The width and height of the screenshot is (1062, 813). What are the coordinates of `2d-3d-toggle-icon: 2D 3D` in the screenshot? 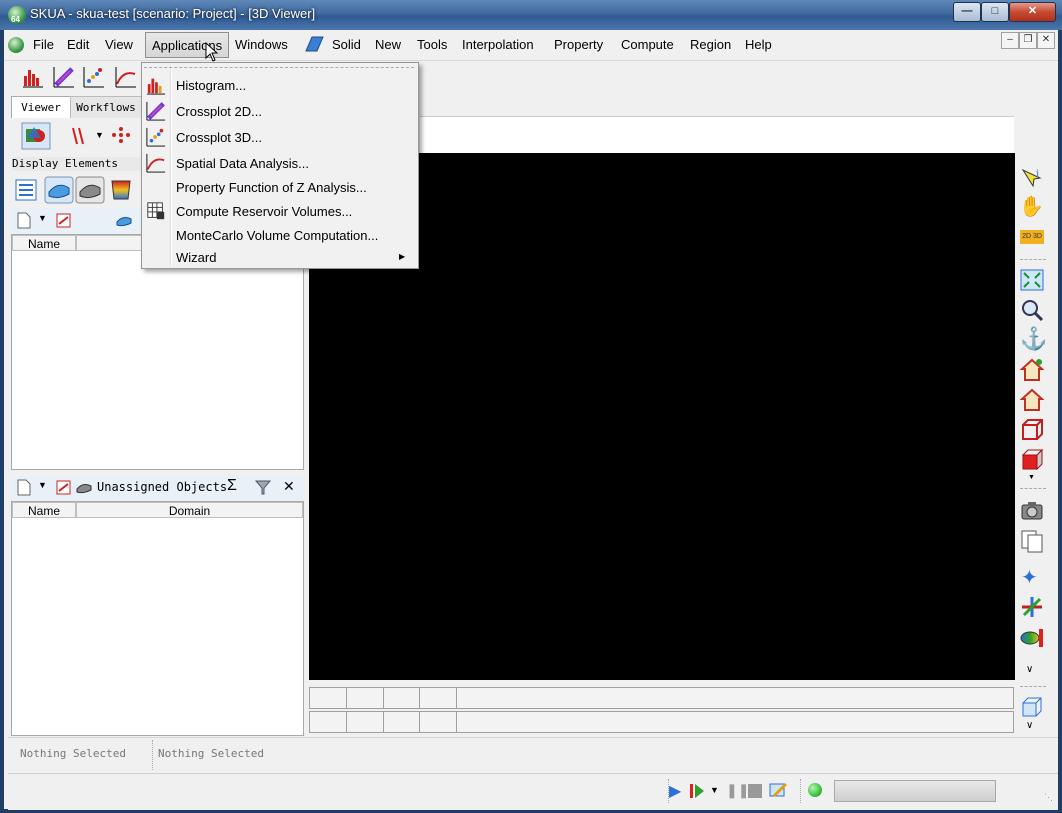 It's located at (1032, 237).